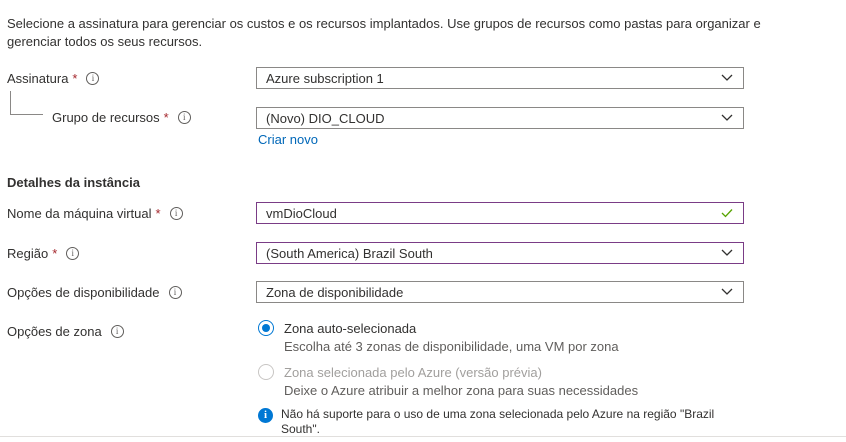 The image size is (846, 442). I want to click on zone-label-row: Opções de zona i, so click(65, 331).